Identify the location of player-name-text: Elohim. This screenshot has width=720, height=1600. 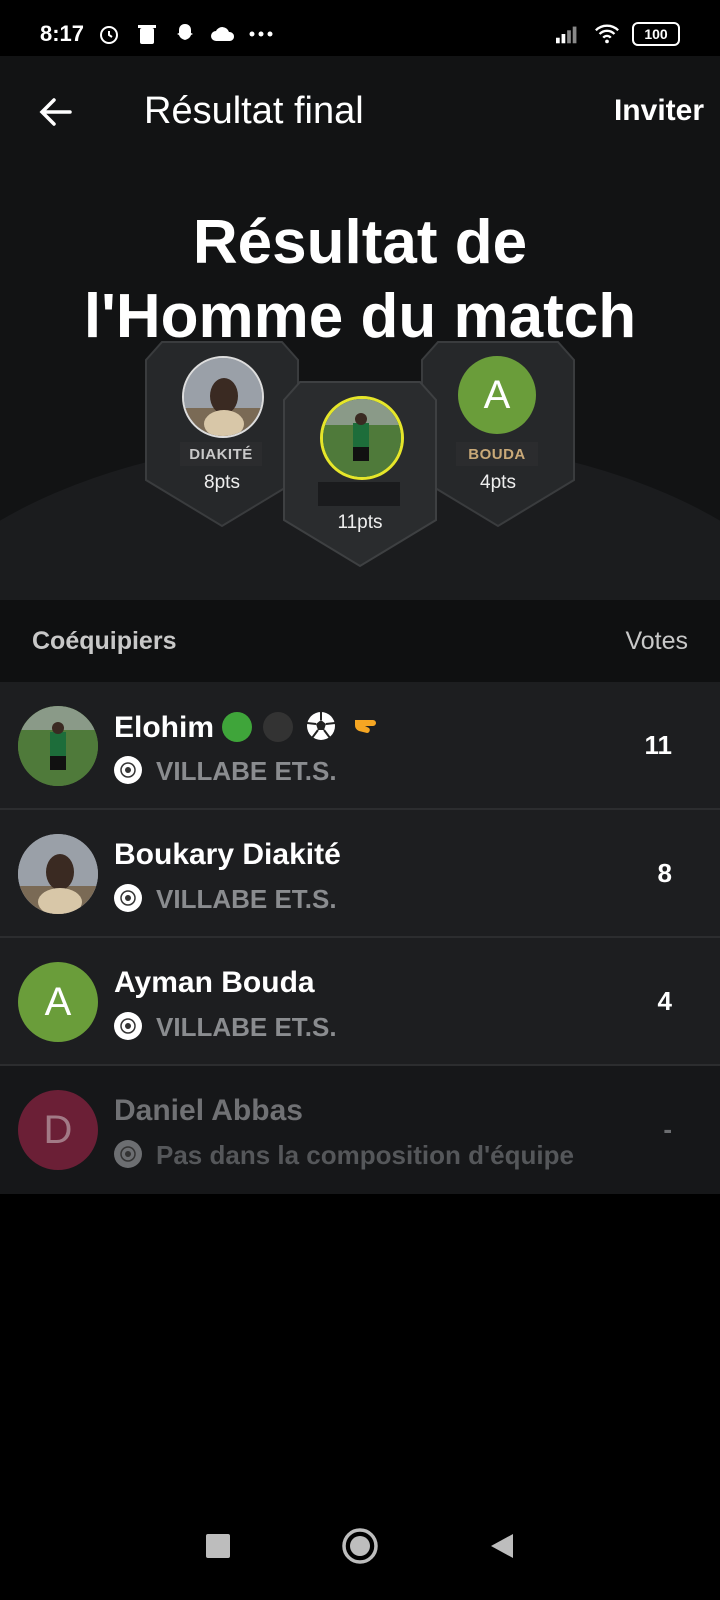
(164, 727).